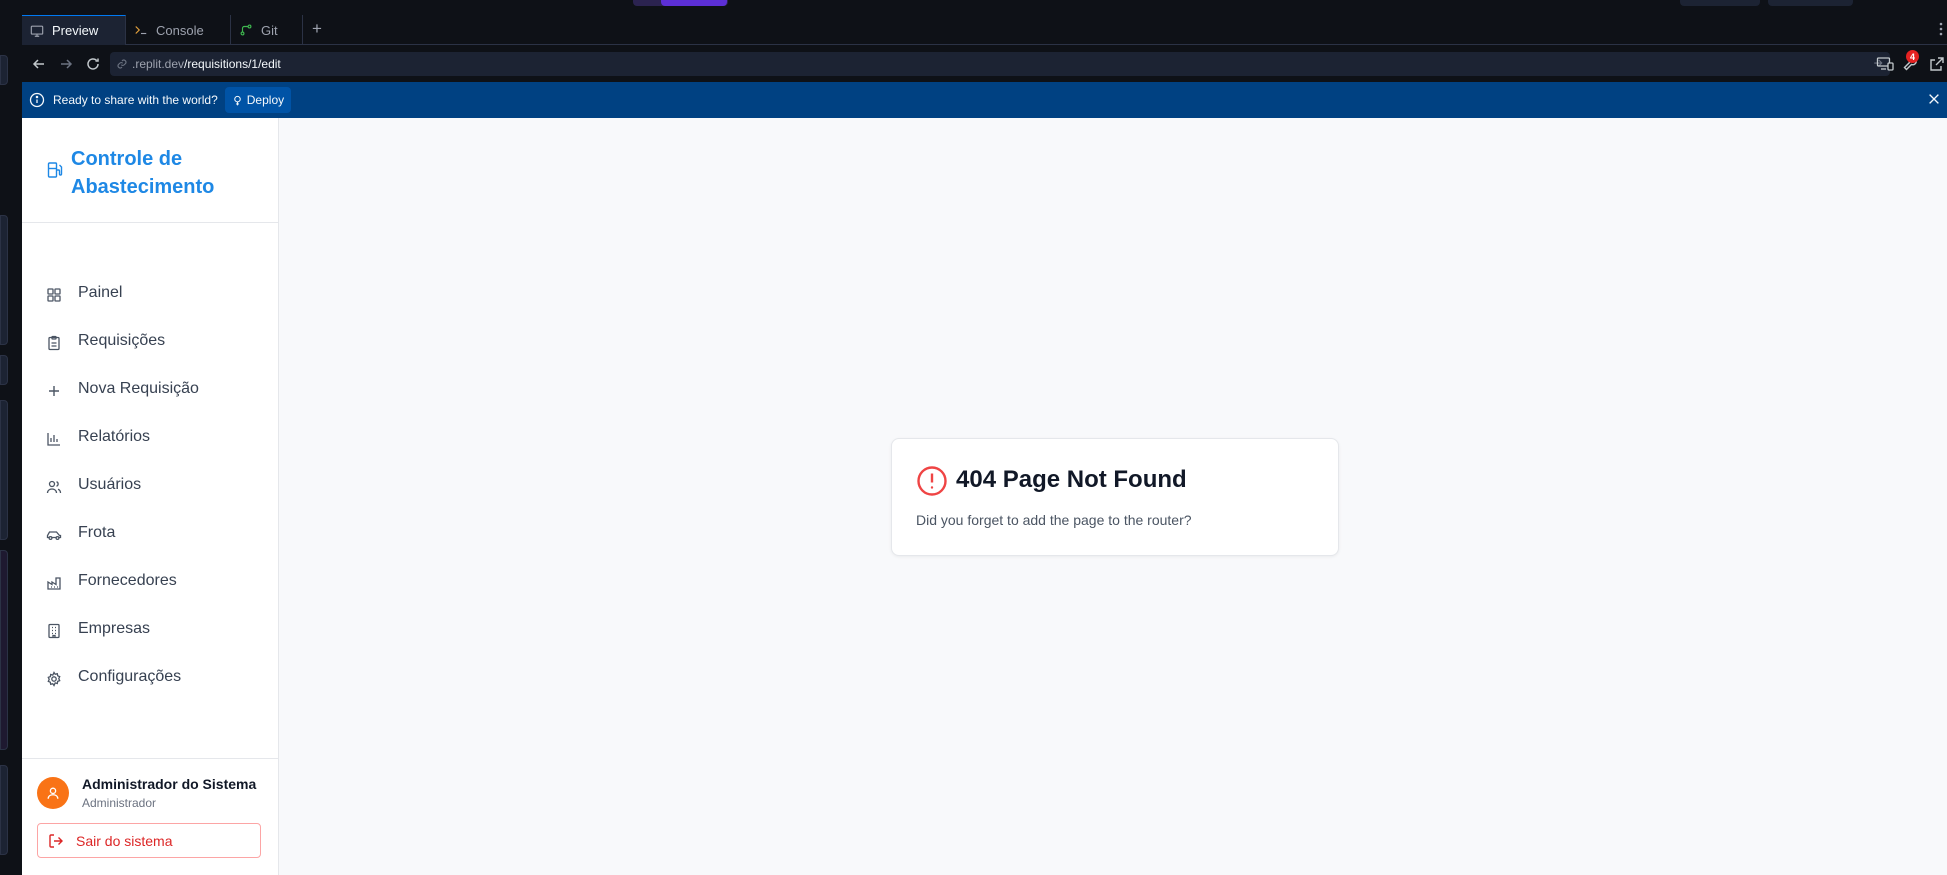 The width and height of the screenshot is (1947, 875). What do you see at coordinates (54, 295) in the screenshot?
I see `grid-icon` at bounding box center [54, 295].